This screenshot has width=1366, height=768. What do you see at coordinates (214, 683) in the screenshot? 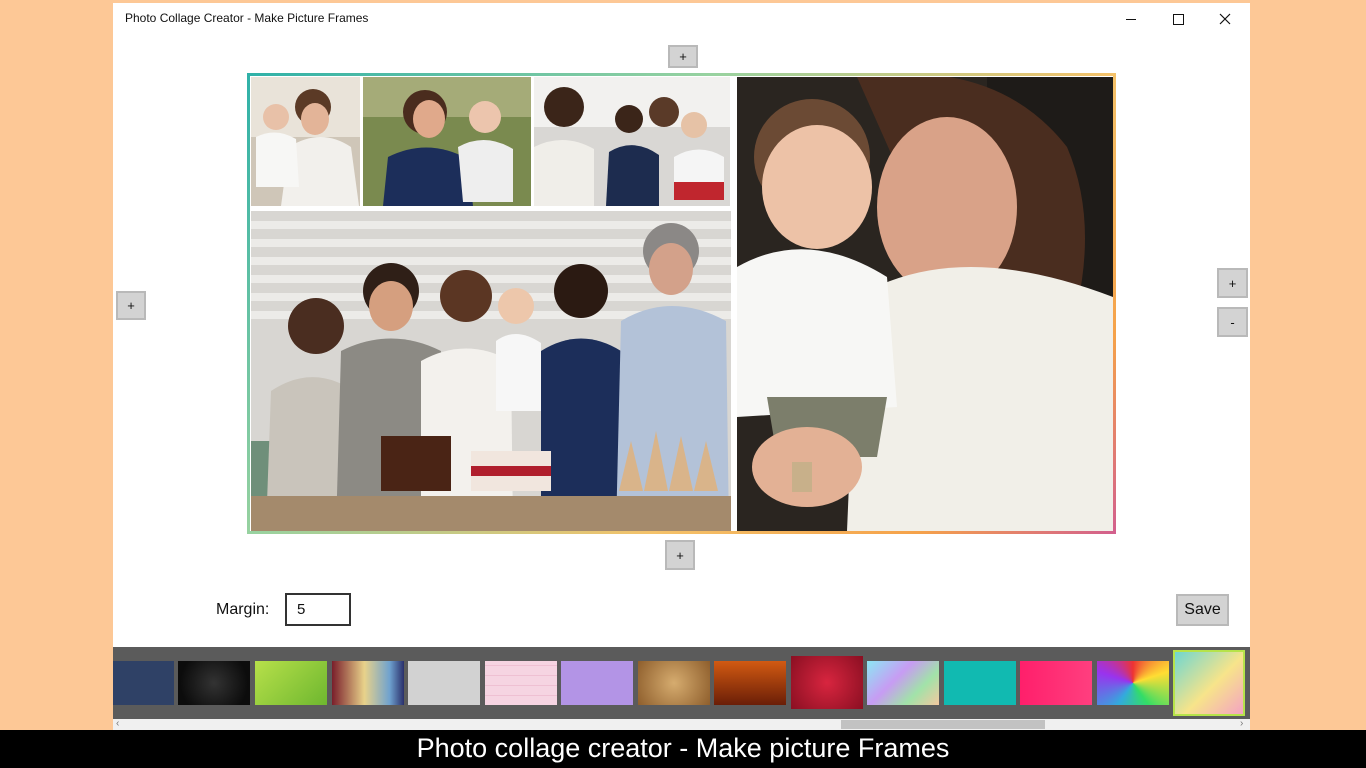
I see `background-swatch-black` at bounding box center [214, 683].